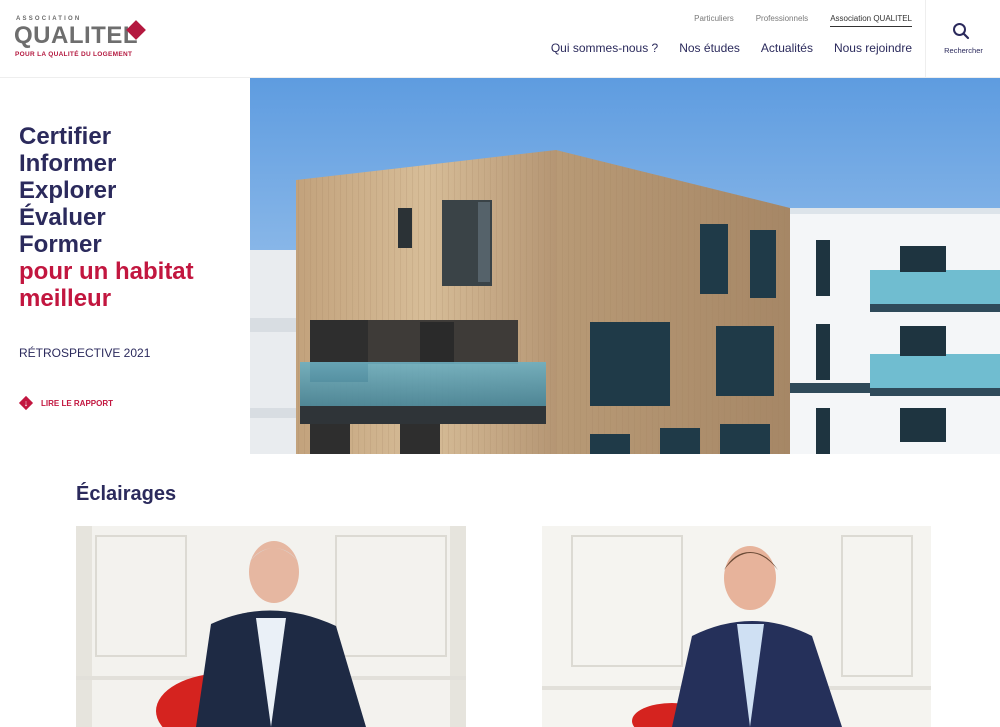 The height and width of the screenshot is (727, 1000). What do you see at coordinates (76, 35) in the screenshot?
I see `logo-wordmark: QUALITEL` at bounding box center [76, 35].